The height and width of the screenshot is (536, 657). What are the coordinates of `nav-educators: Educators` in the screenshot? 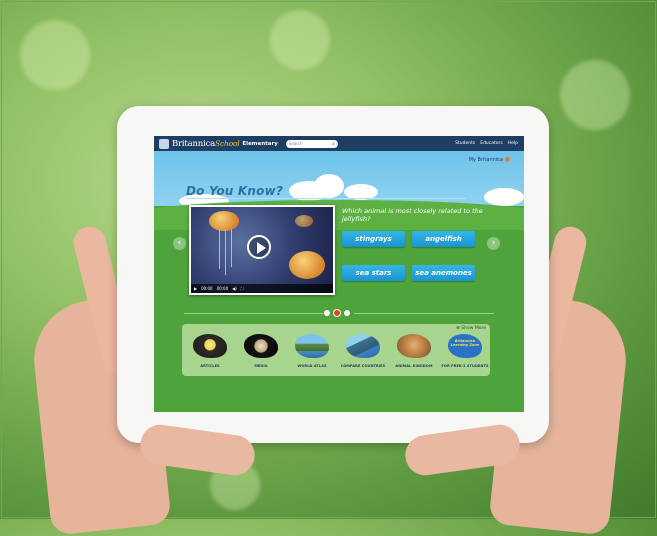 It's located at (491, 143).